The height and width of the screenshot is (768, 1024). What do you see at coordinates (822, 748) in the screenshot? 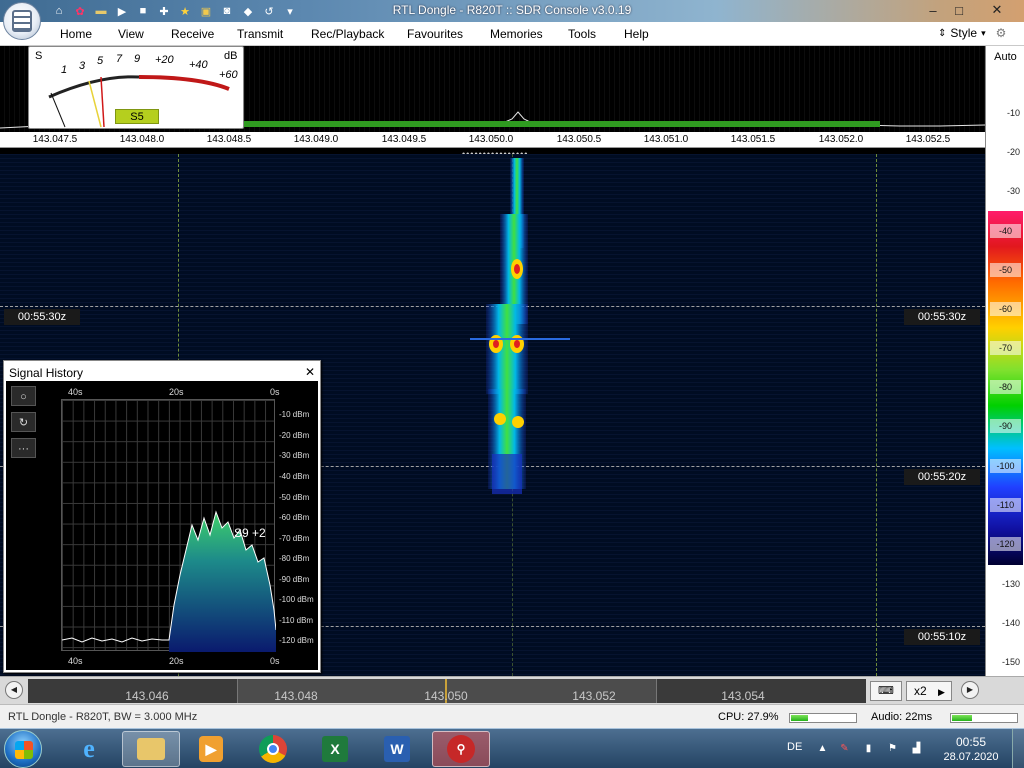
I see `tray-expand-icon: ▲` at bounding box center [822, 748].